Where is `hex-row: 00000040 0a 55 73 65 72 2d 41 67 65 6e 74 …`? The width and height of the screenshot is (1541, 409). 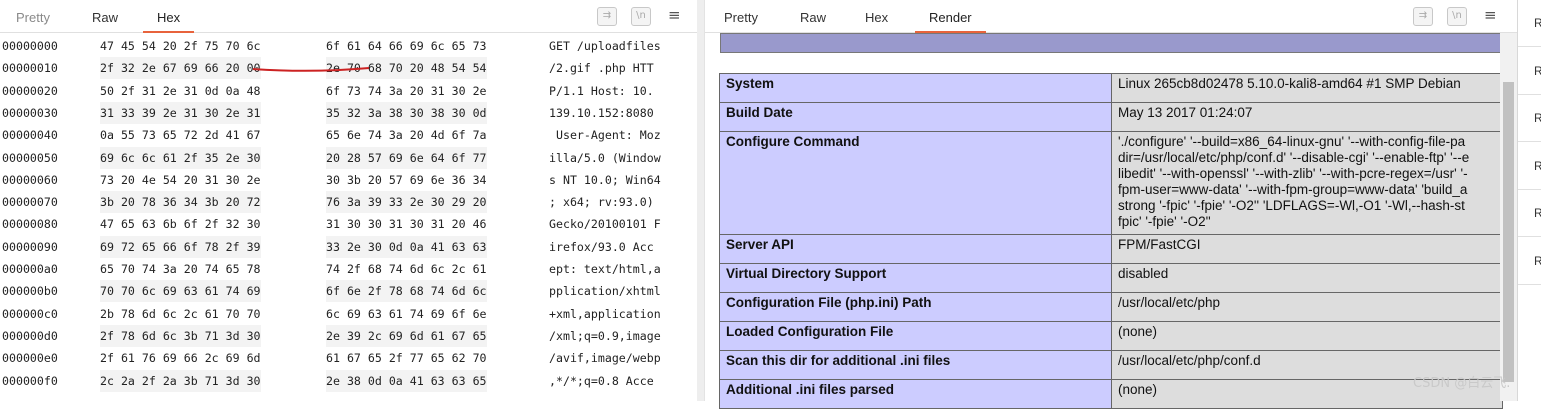
hex-row: 00000040 0a 55 73 65 72 2d 41 67 65 6e 74 … is located at coordinates (348, 135).